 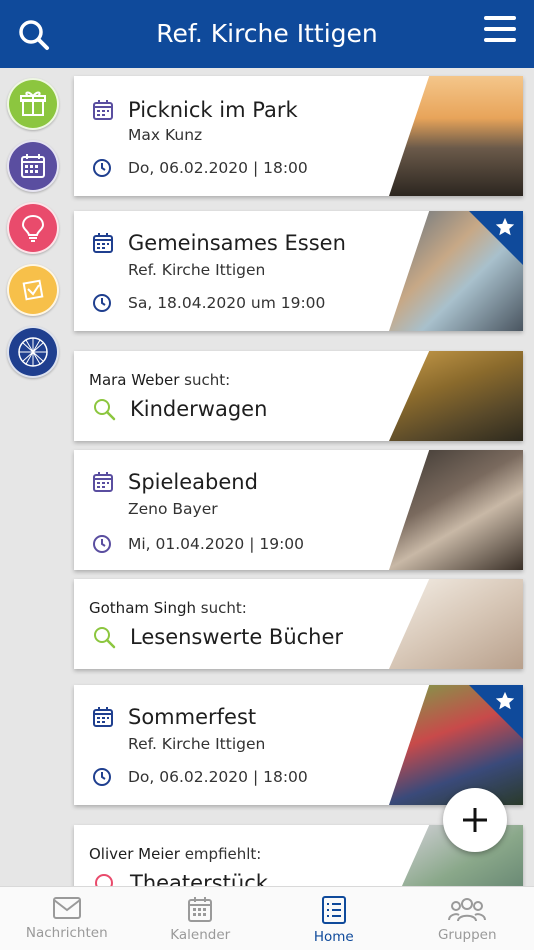 I want to click on search-title: Kinderwagen, so click(x=199, y=409).